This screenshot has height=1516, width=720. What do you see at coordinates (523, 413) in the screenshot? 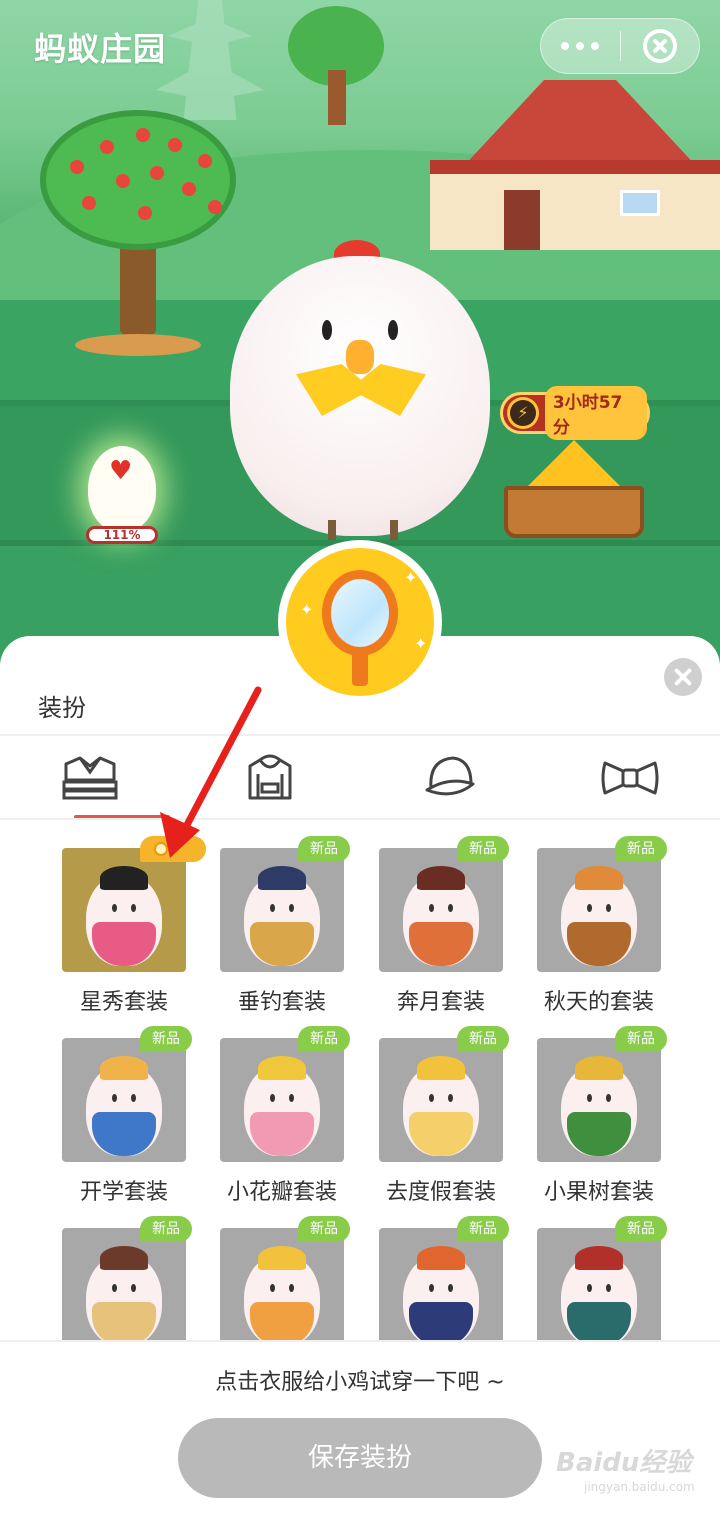
I see `stopwatch-icon: ⚡` at bounding box center [523, 413].